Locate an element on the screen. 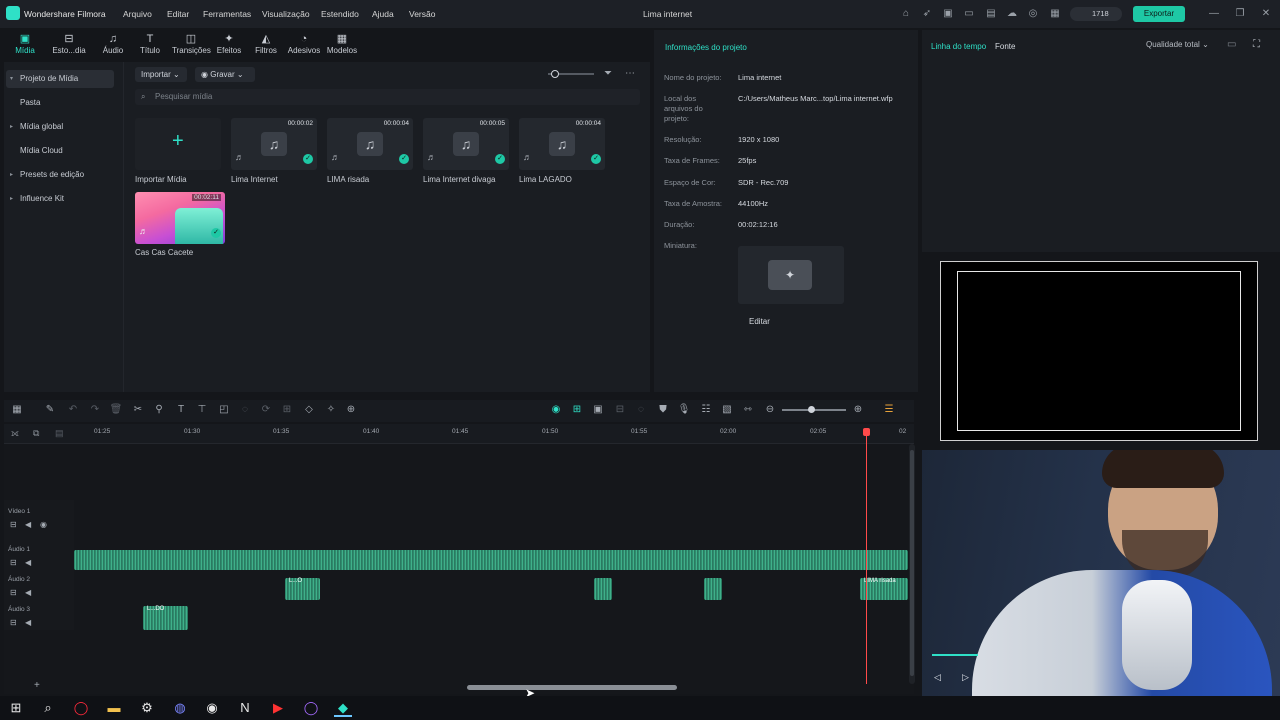 The image size is (1280, 720). eye-icon: ◉ is located at coordinates (43, 524).